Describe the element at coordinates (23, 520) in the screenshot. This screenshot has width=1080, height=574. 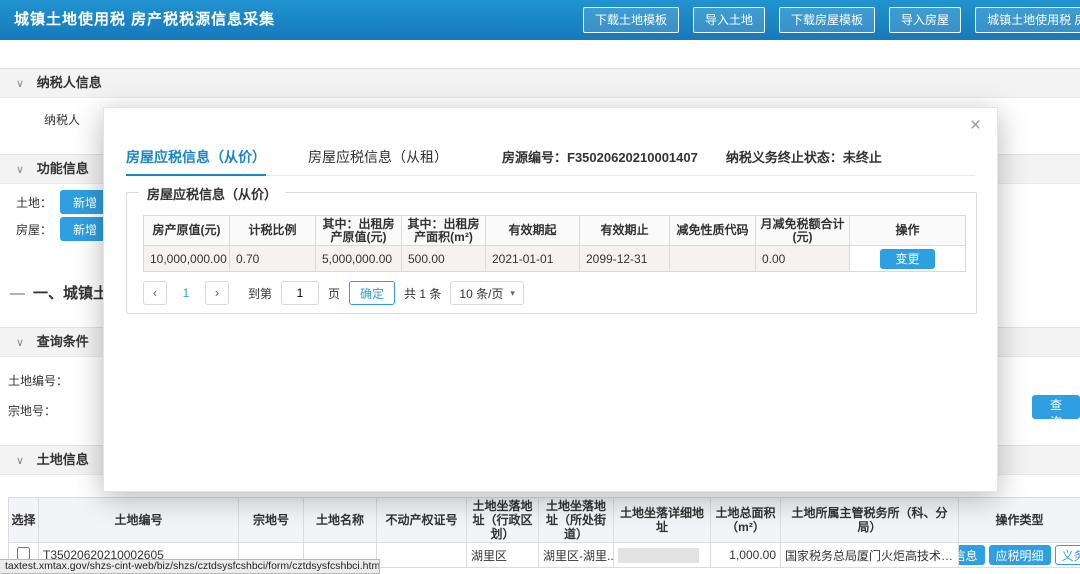
I see `col-select: 选择` at that location.